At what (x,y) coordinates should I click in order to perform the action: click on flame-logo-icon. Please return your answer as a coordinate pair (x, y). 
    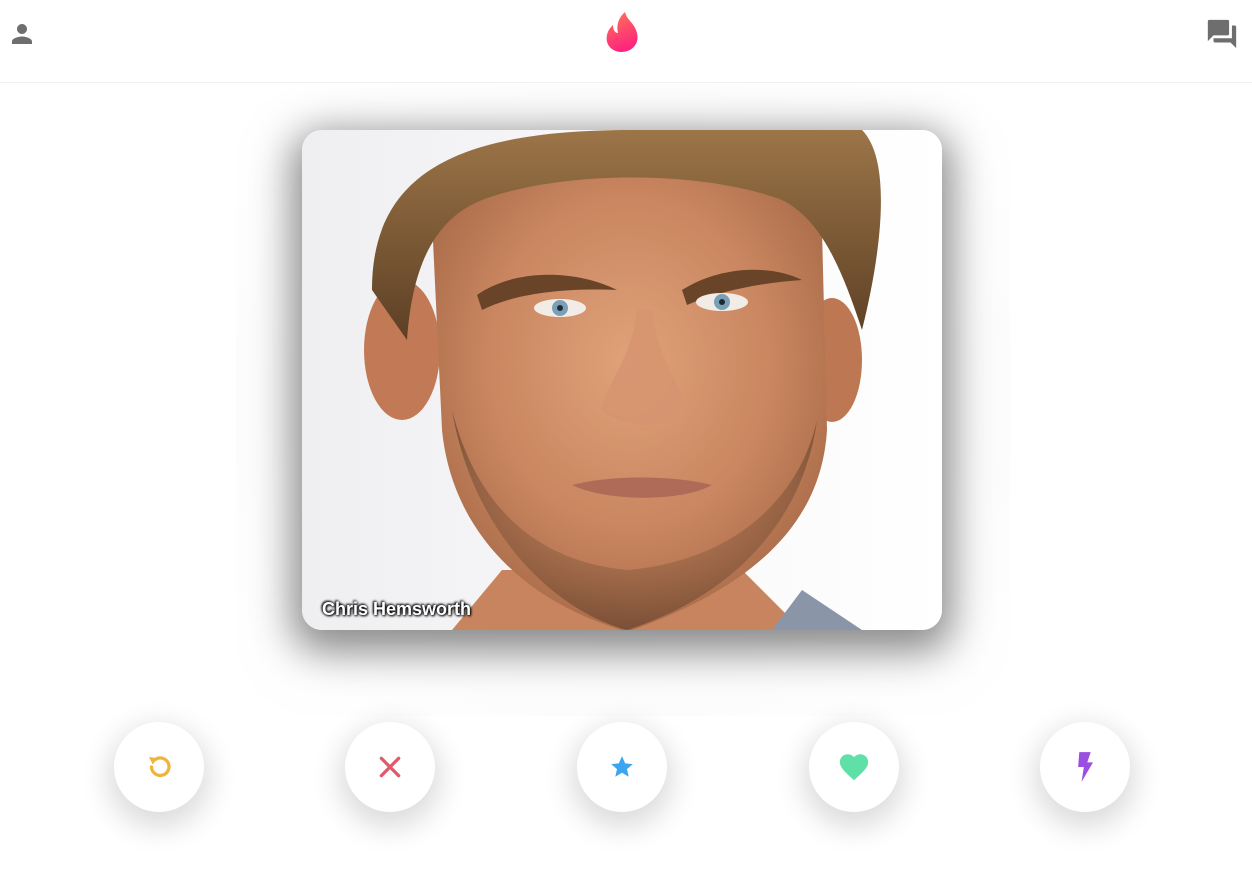
    Looking at the image, I should click on (622, 32).